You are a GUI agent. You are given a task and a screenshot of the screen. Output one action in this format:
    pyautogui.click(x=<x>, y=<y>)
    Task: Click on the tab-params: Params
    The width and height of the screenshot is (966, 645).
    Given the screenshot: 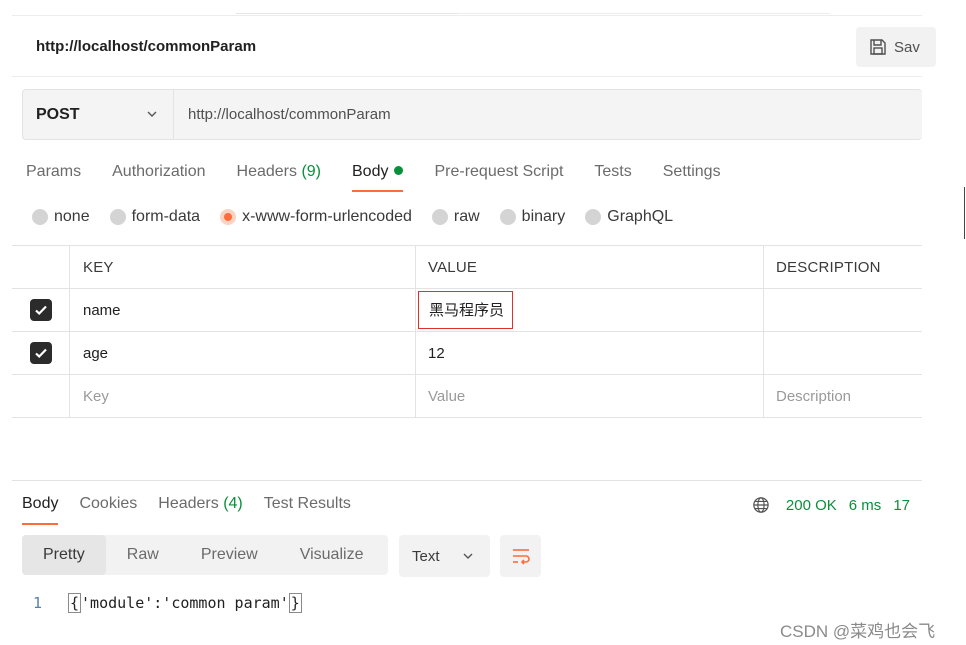 What is the action you would take?
    pyautogui.click(x=53, y=176)
    